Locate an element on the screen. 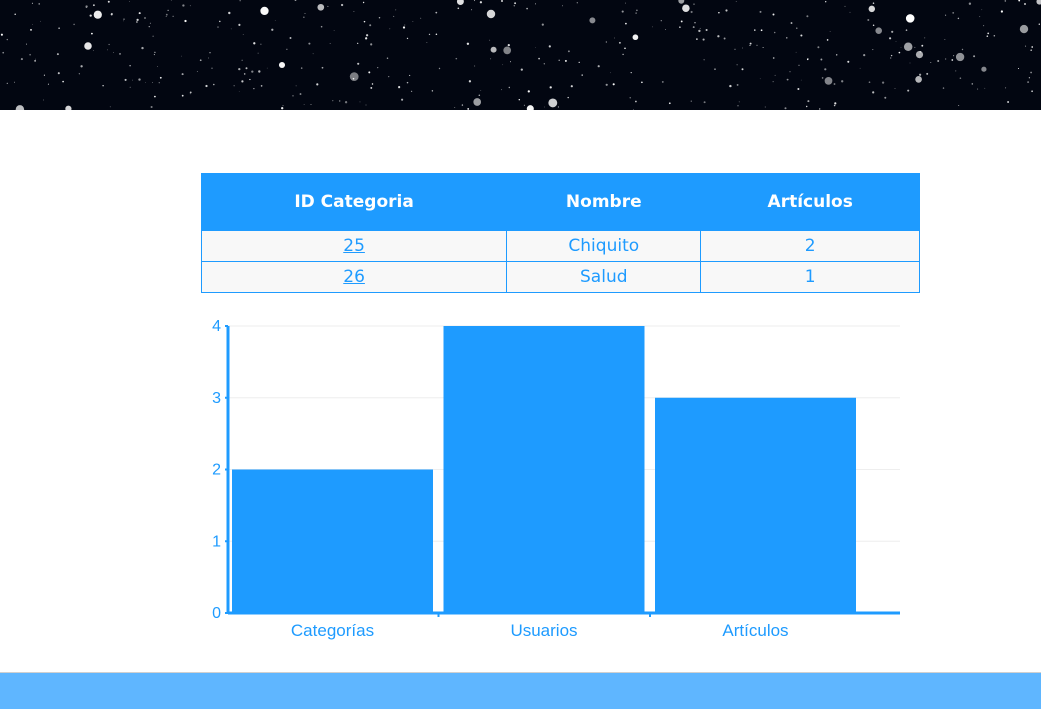 This screenshot has width=1041, height=709. bar is located at coordinates (544, 469).